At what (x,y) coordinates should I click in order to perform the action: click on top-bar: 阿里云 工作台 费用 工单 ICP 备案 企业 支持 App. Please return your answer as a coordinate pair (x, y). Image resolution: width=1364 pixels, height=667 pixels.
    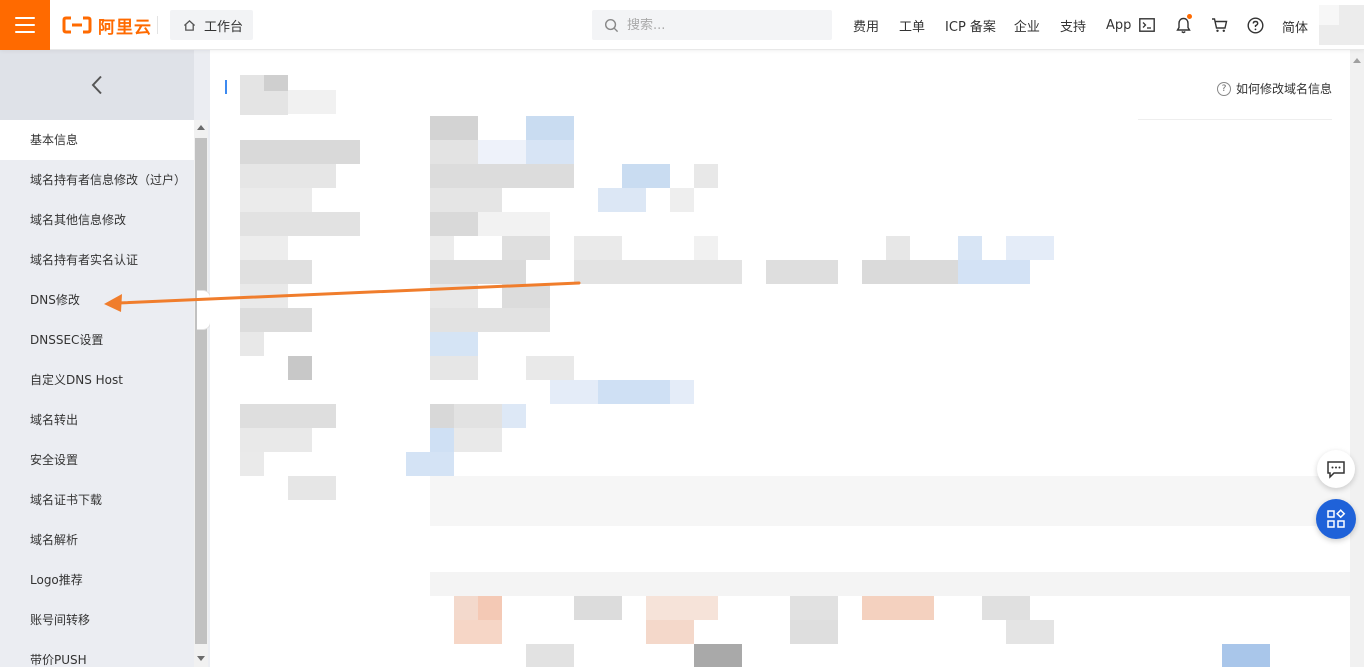
    Looking at the image, I should click on (682, 25).